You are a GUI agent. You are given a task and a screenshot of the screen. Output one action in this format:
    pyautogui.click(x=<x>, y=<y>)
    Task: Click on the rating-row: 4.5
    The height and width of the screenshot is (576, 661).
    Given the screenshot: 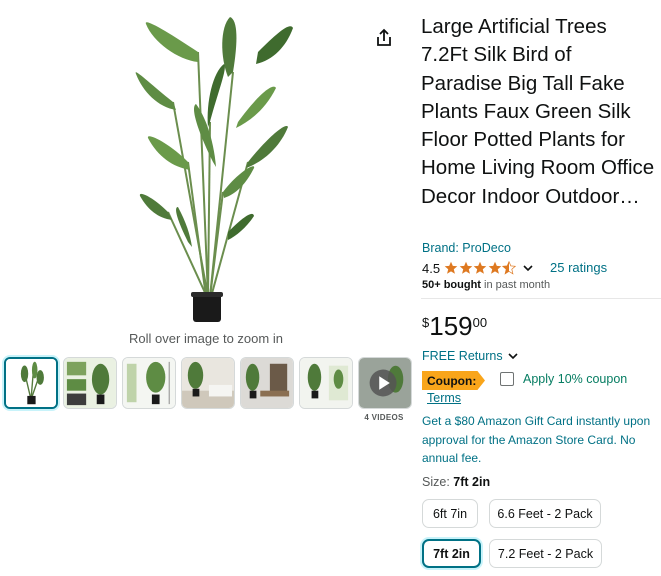 What is the action you would take?
    pyautogui.click(x=478, y=268)
    